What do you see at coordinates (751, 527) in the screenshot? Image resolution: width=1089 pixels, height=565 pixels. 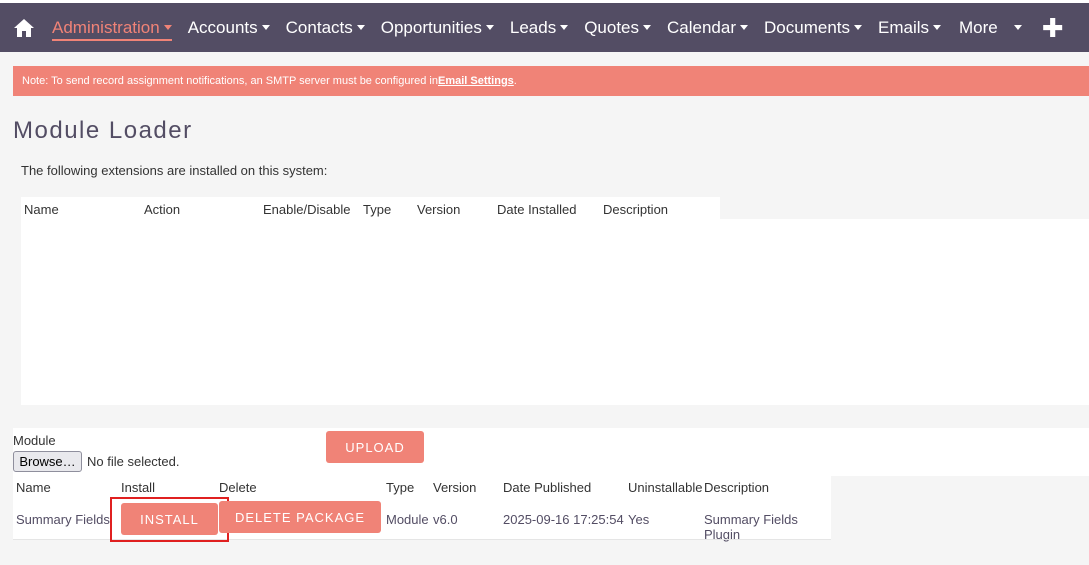 I see `package-description: Summary Fields Plugin` at bounding box center [751, 527].